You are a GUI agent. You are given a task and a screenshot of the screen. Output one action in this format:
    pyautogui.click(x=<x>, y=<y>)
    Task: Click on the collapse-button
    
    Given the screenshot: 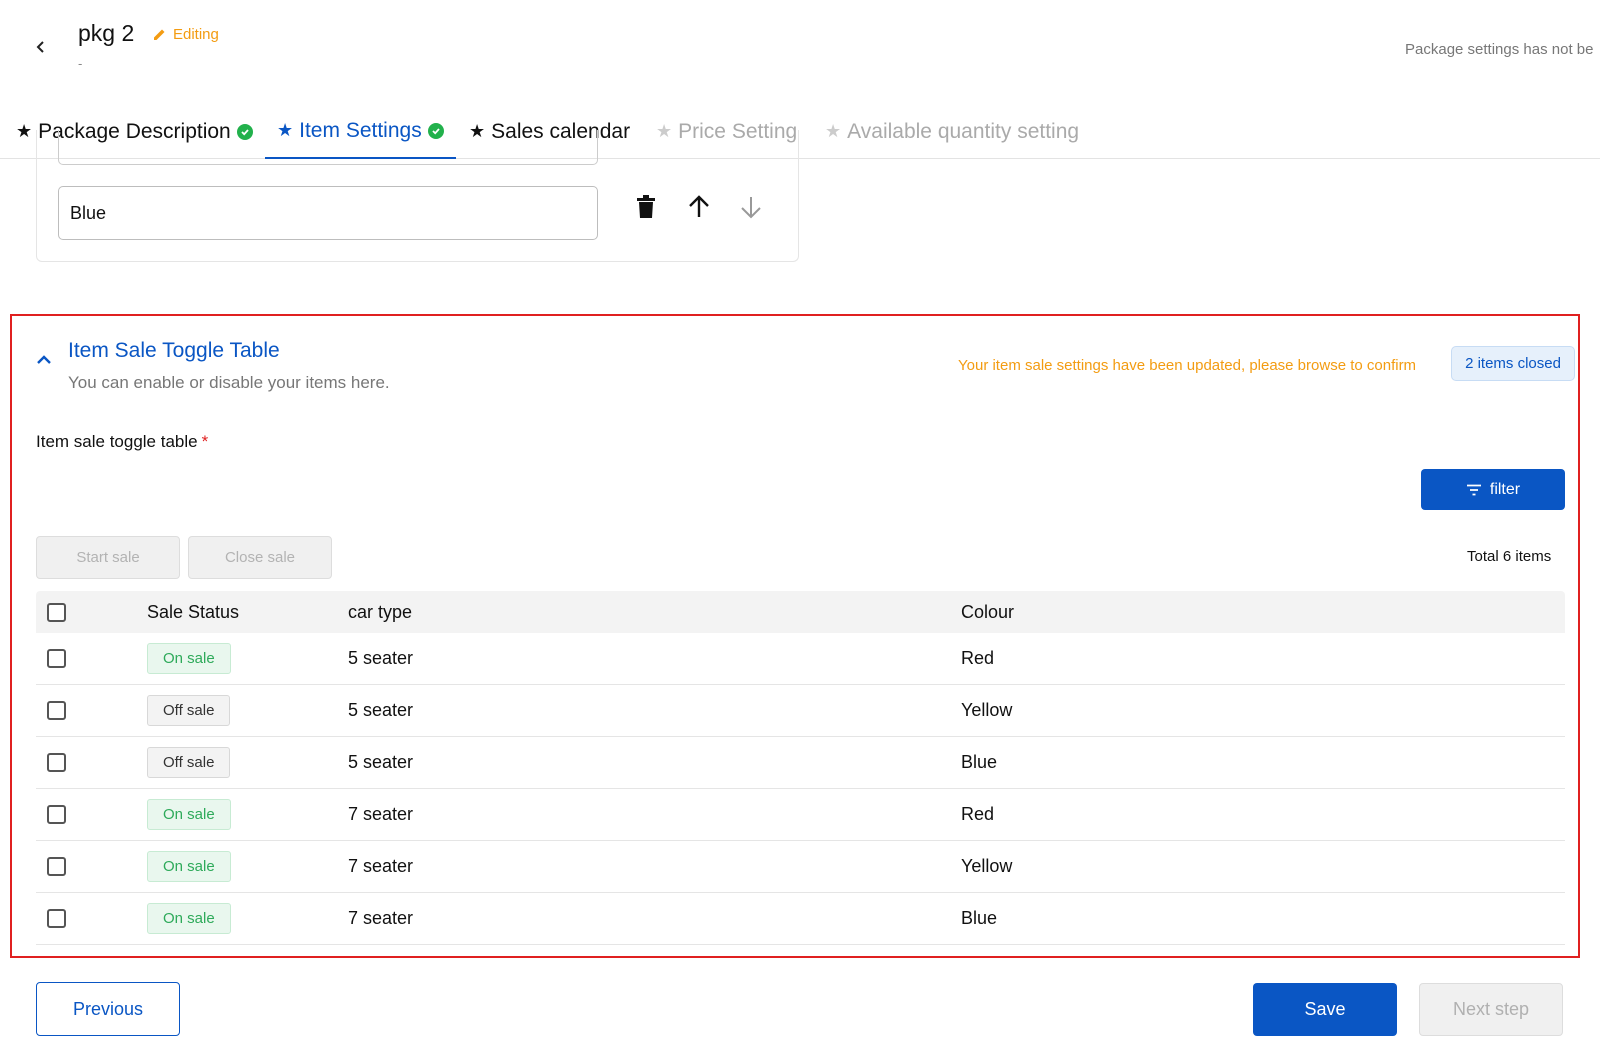 What is the action you would take?
    pyautogui.click(x=44, y=360)
    